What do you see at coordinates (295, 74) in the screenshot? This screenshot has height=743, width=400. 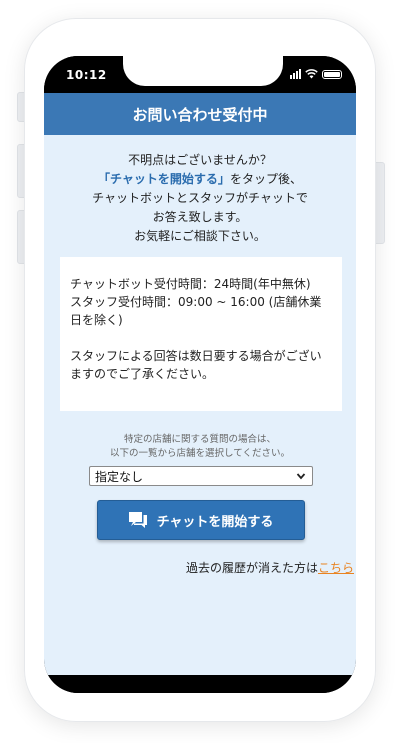 I see `signal-icon` at bounding box center [295, 74].